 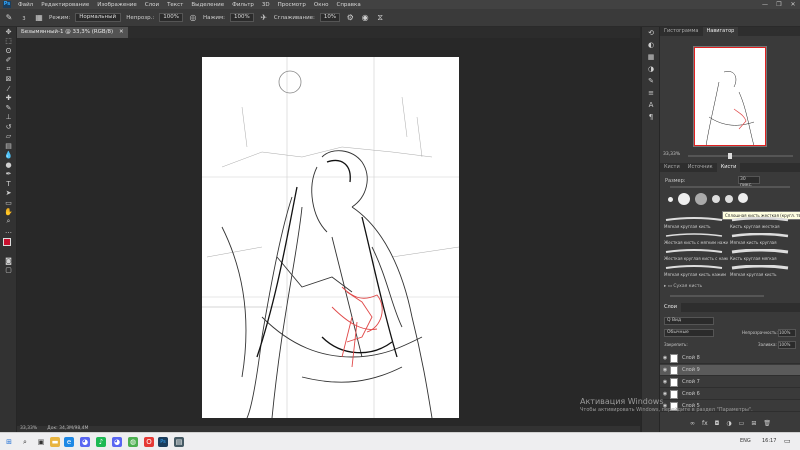 I want to click on brush-preview-slider, so click(x=717, y=296).